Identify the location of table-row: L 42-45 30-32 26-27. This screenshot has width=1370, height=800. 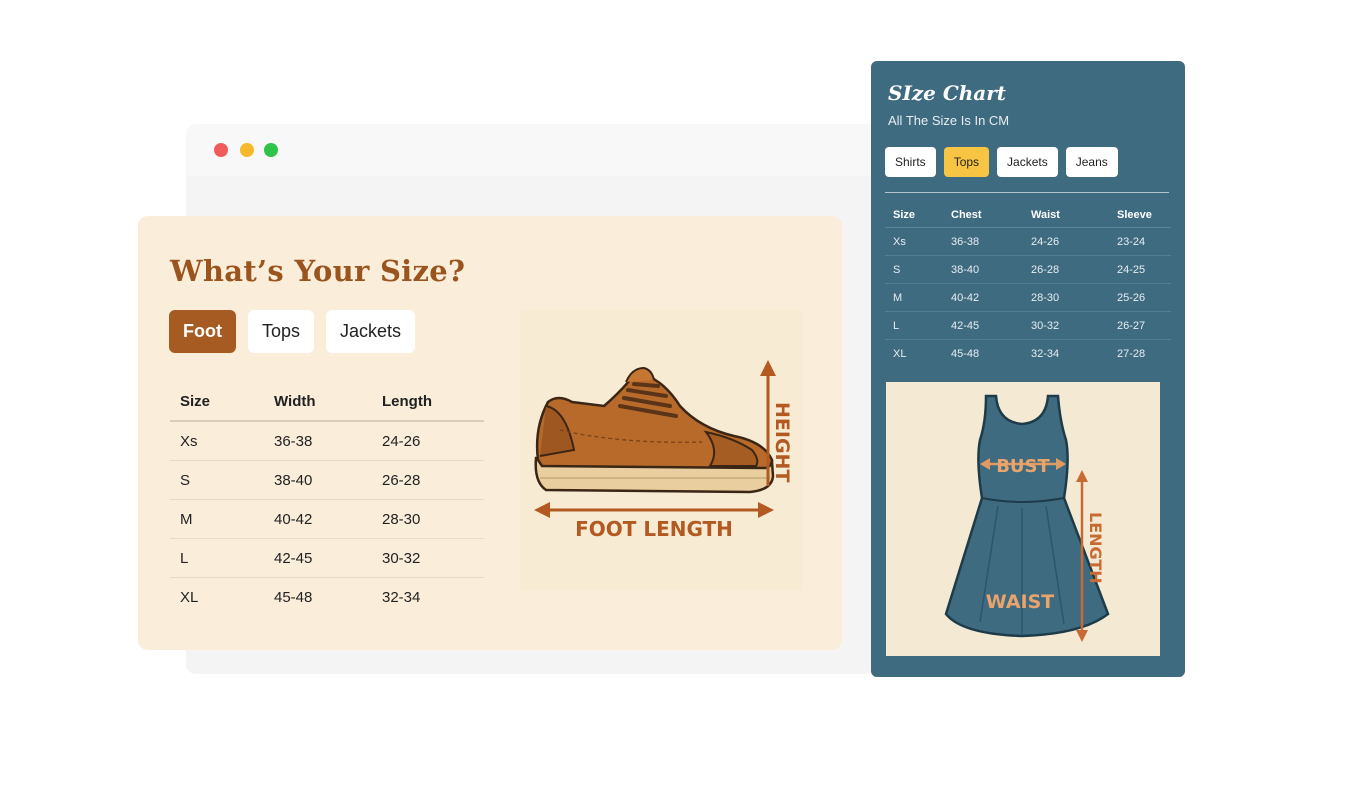
(1028, 326).